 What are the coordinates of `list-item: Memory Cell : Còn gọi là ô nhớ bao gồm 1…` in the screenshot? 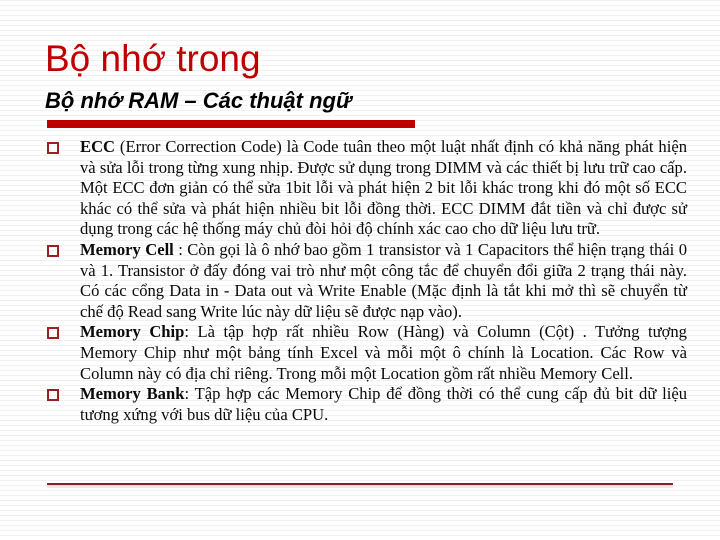 It's located at (367, 281).